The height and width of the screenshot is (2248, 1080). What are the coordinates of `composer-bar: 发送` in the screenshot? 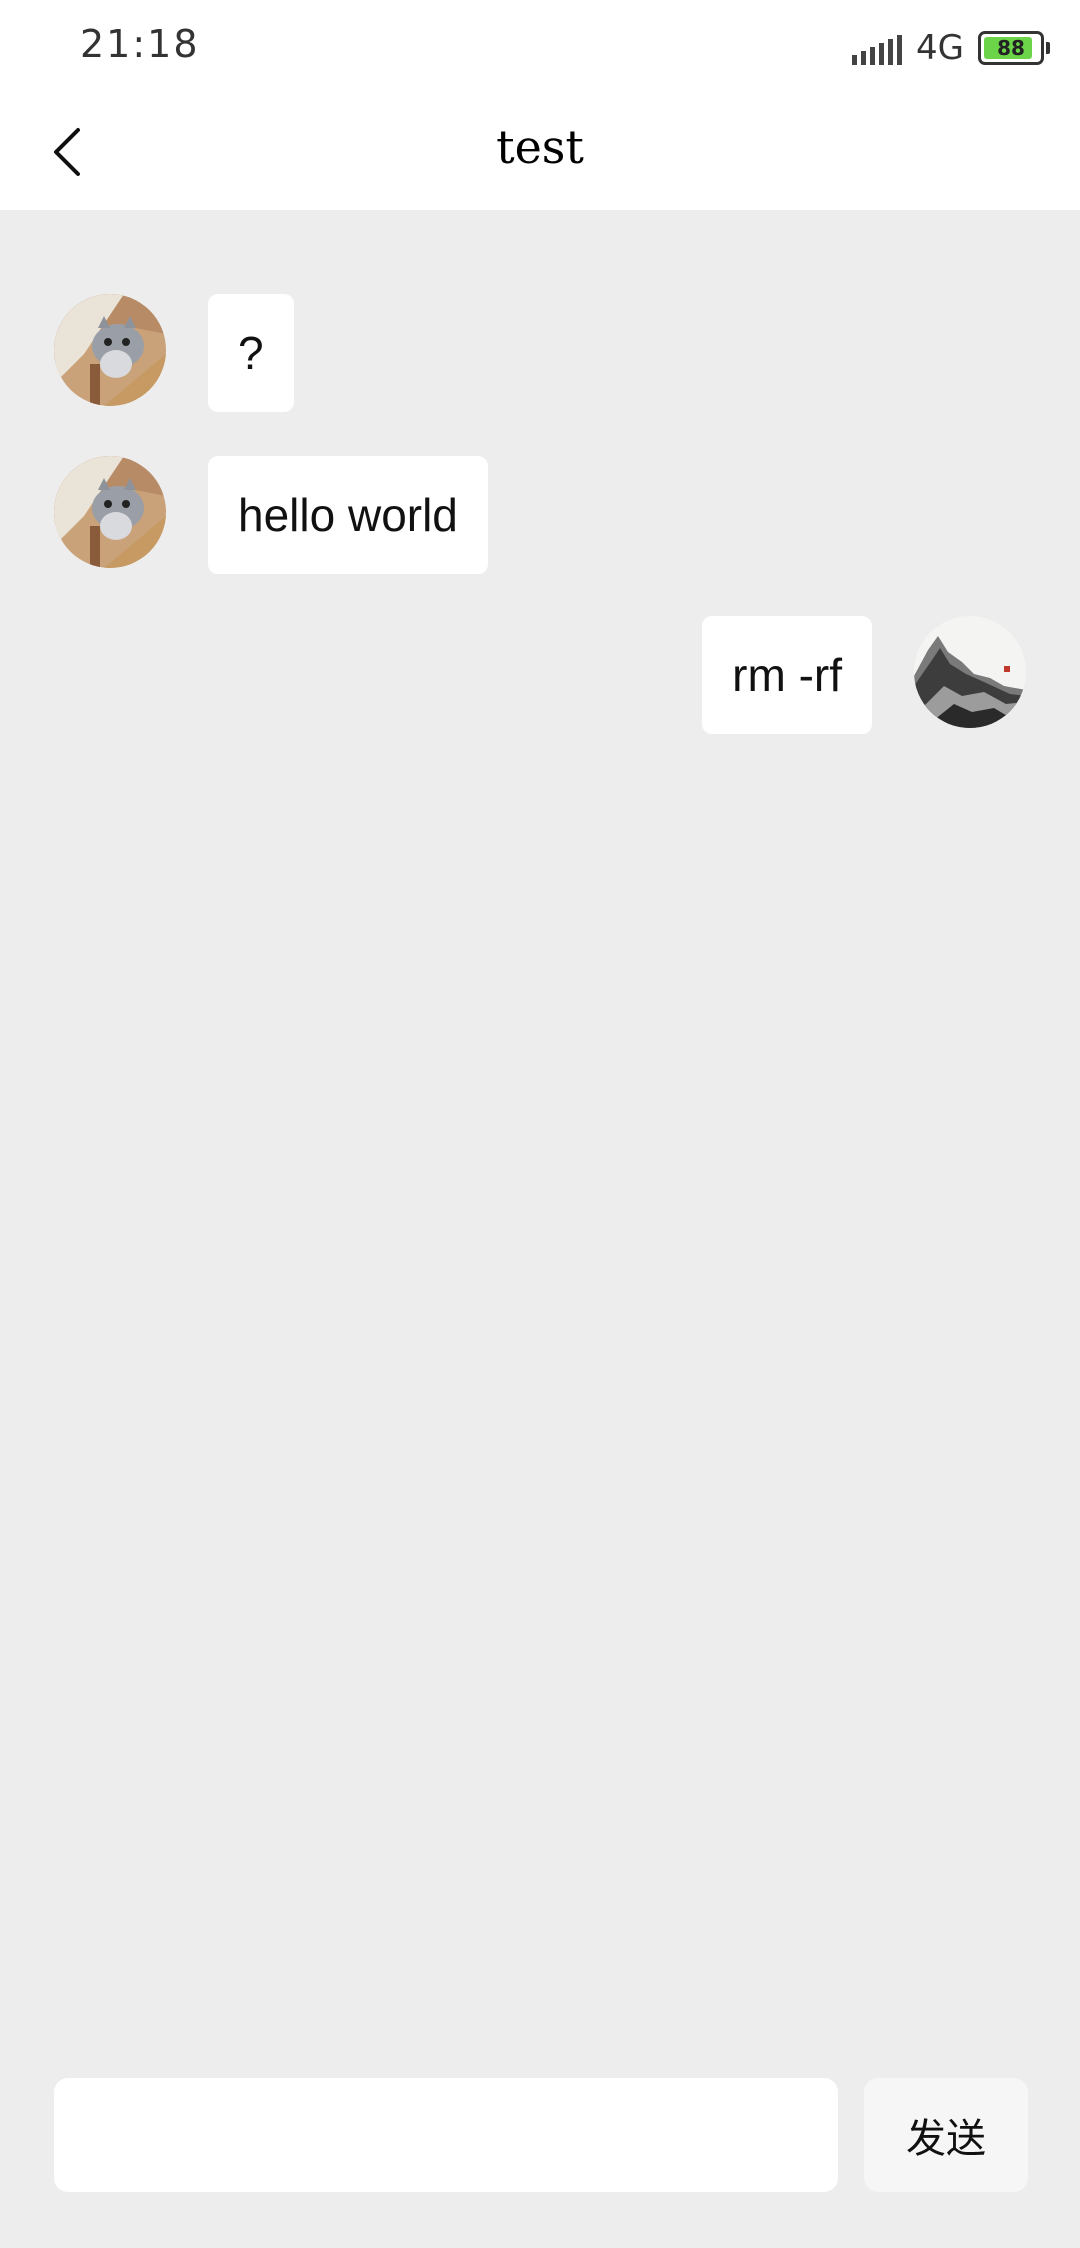 It's located at (540, 2159).